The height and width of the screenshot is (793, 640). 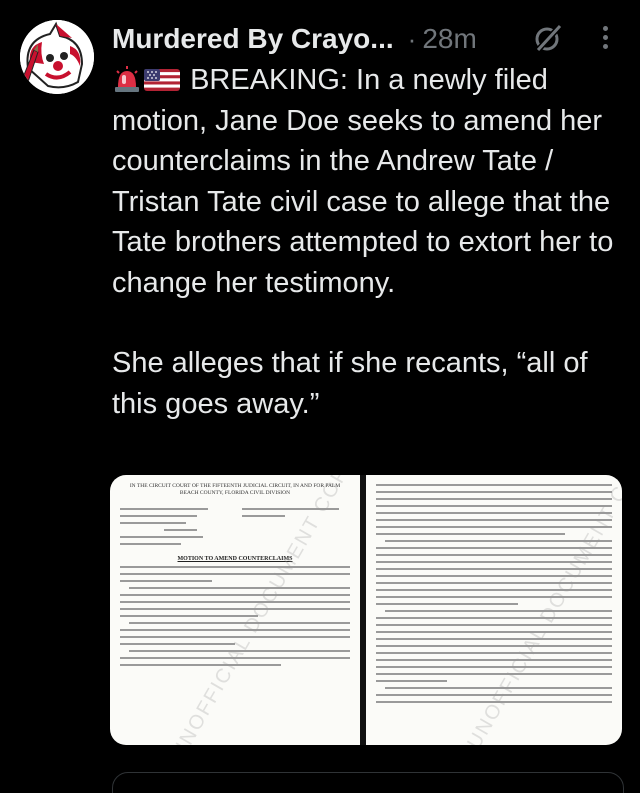 I want to click on us-flag-emoji, so click(x=162, y=80).